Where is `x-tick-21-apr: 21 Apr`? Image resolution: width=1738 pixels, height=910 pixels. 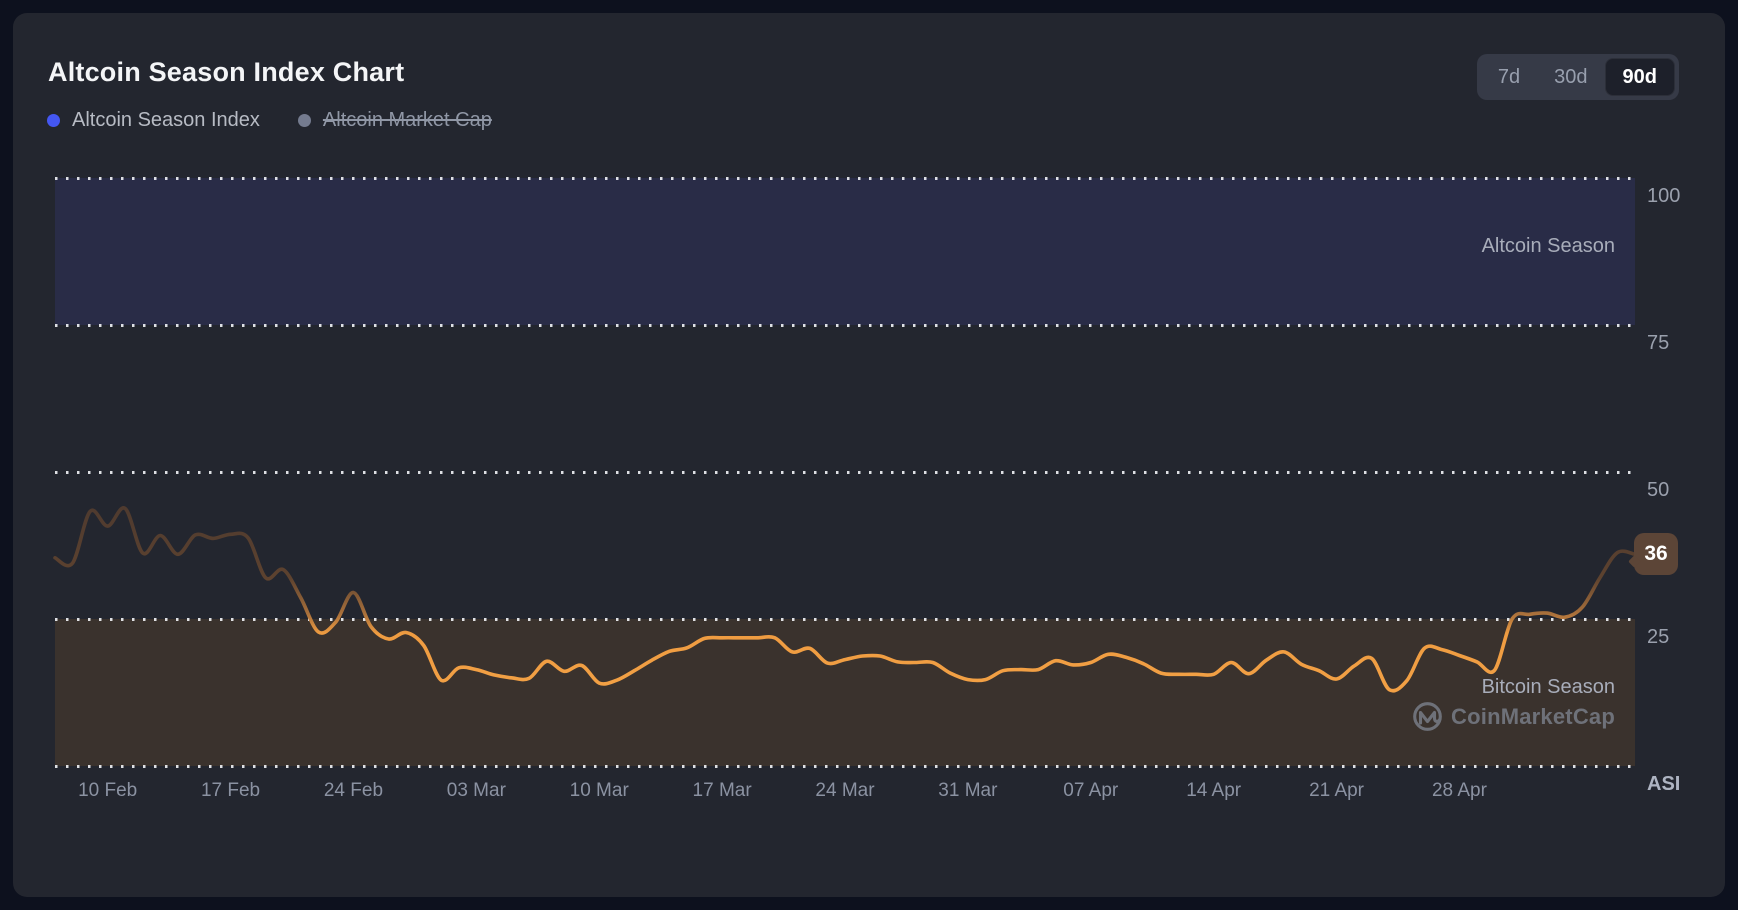
x-tick-21-apr: 21 Apr is located at coordinates (1337, 790).